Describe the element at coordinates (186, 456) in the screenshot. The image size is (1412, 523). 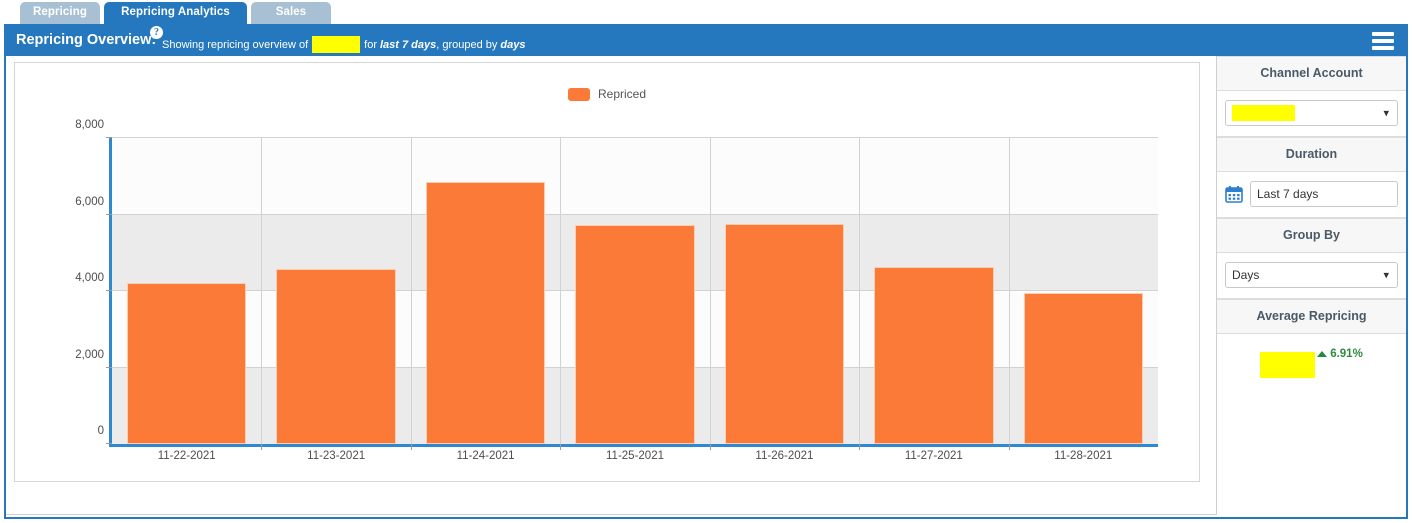
I see `x-axis-tick-label: 11-22-2021` at that location.